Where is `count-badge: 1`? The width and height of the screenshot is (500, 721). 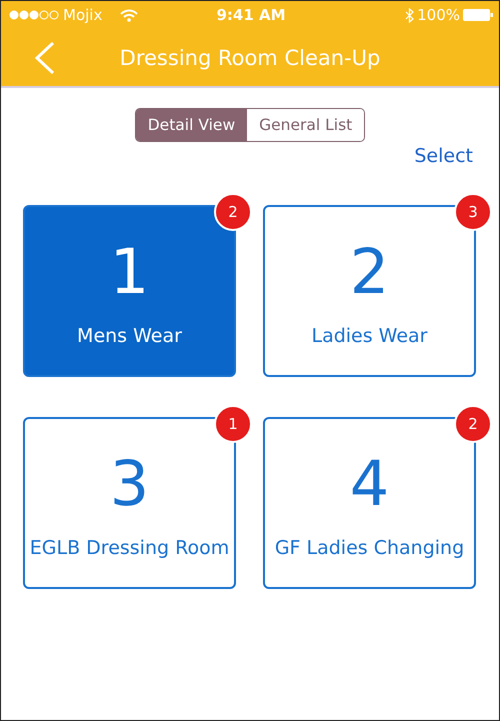 count-badge: 1 is located at coordinates (233, 424).